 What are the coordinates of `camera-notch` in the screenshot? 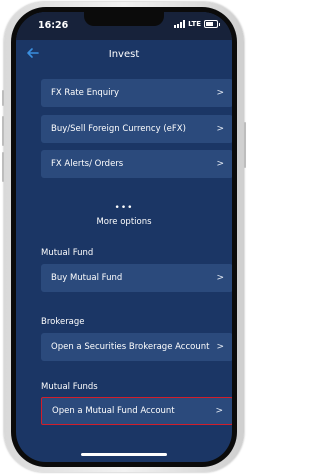 It's located at (124, 19).